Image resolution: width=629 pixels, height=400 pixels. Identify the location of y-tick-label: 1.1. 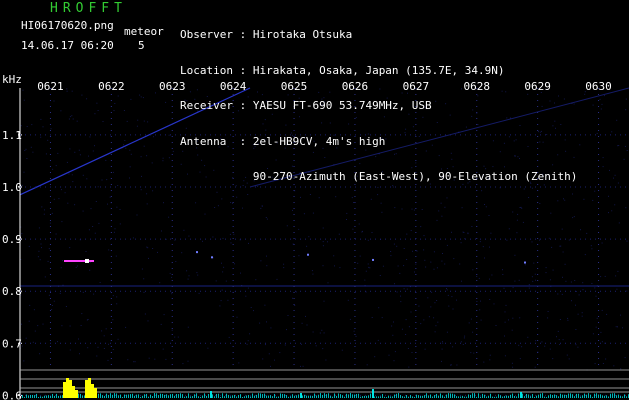
(12, 135).